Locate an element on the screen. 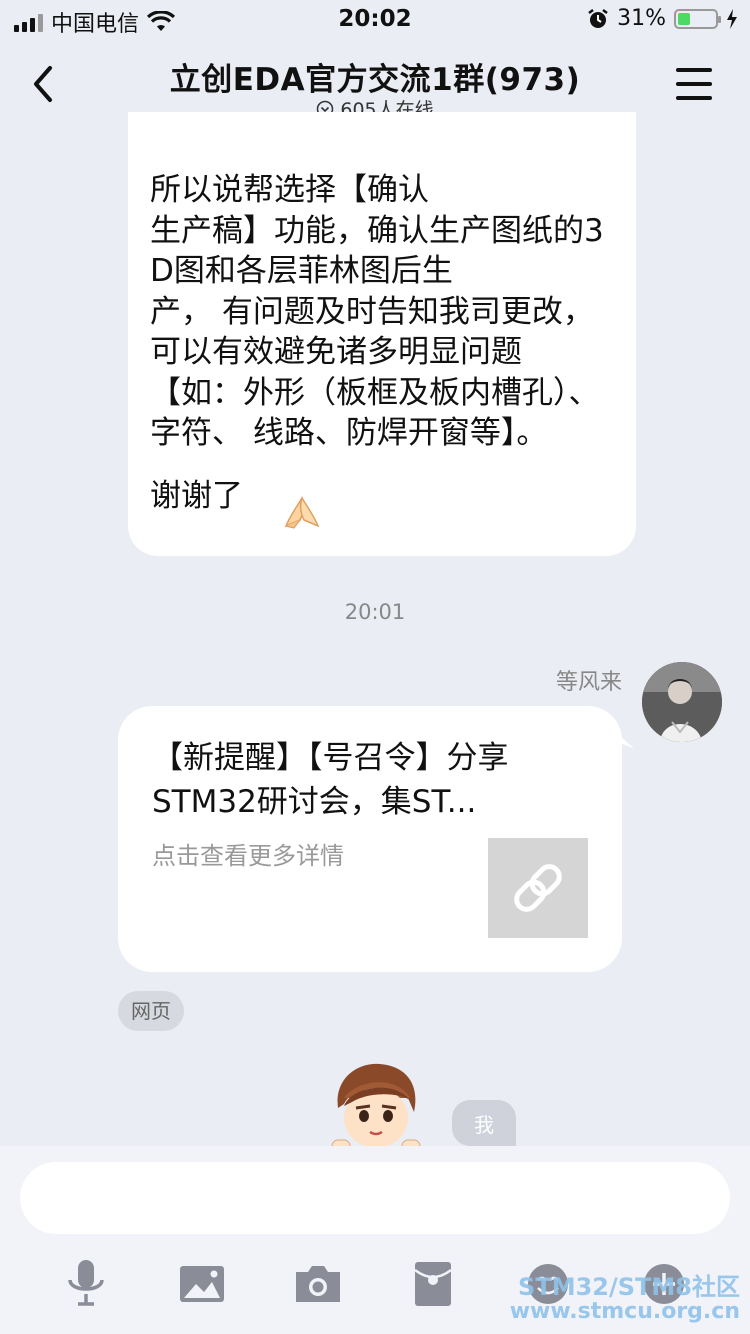 This screenshot has height=1334, width=750. red-packet-icon is located at coordinates (433, 1284).